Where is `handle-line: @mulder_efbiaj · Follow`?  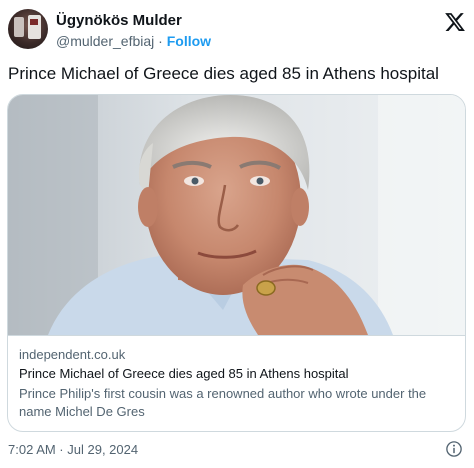 handle-line: @mulder_efbiaj · Follow is located at coordinates (133, 41).